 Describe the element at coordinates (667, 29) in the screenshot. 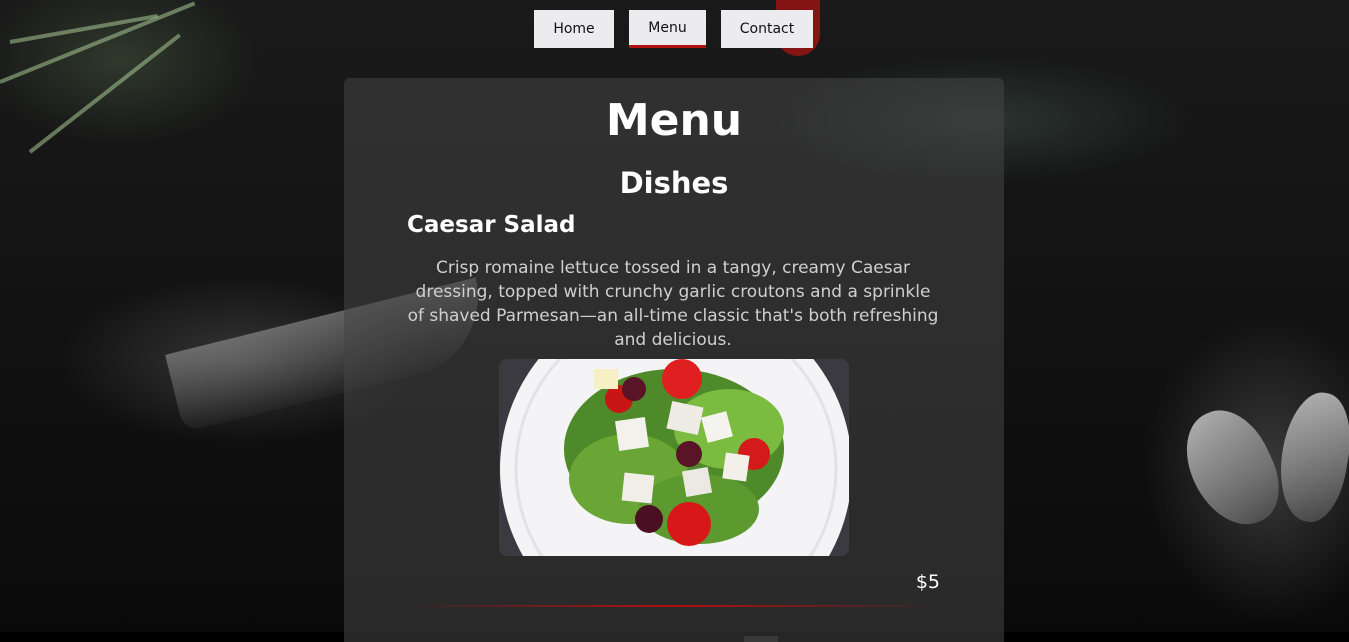

I see `nav-menu-button: Menu` at that location.